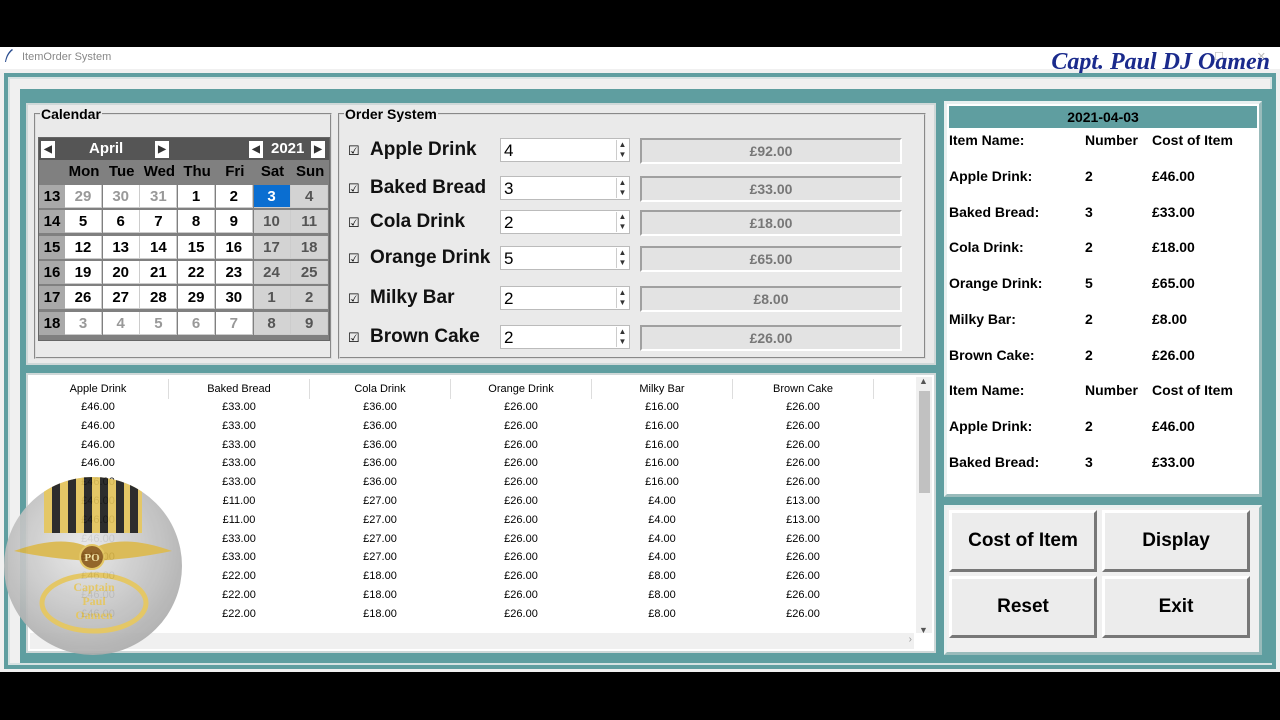 This screenshot has width=1280, height=720. Describe the element at coordinates (1089, 318) in the screenshot. I see `receipt-row-number: 2` at that location.